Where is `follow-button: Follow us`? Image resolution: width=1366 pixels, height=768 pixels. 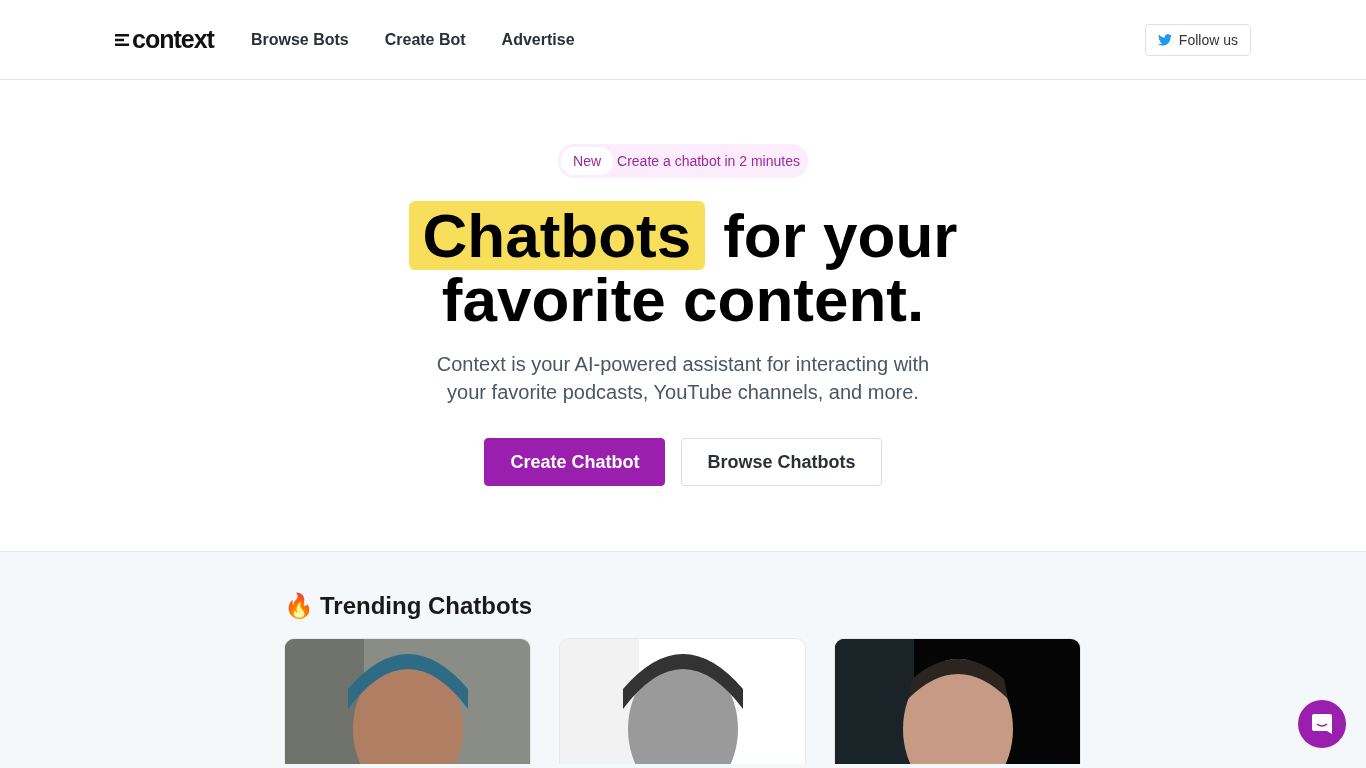 follow-button: Follow us is located at coordinates (1197, 39).